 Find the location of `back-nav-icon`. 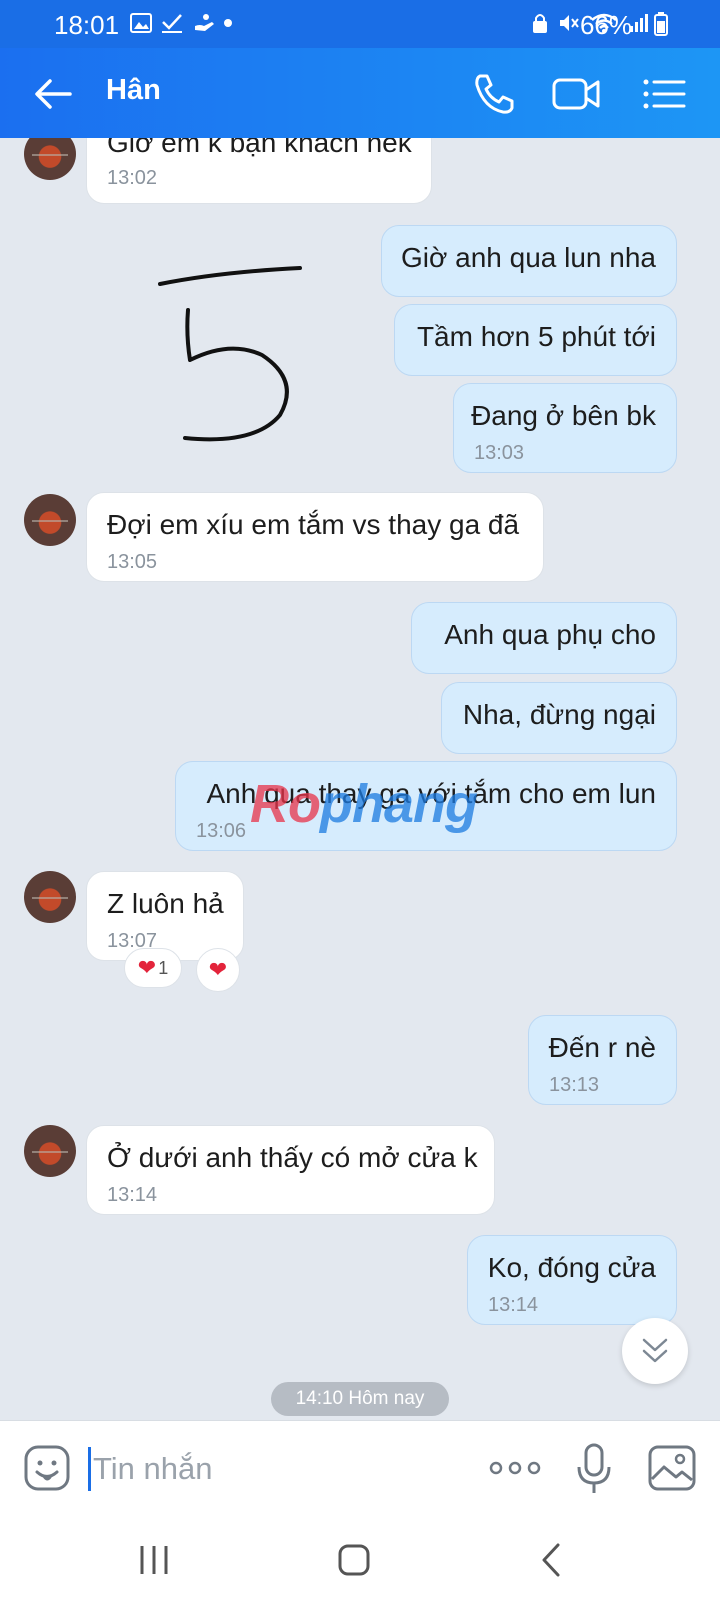

back-nav-icon is located at coordinates (552, 1560).